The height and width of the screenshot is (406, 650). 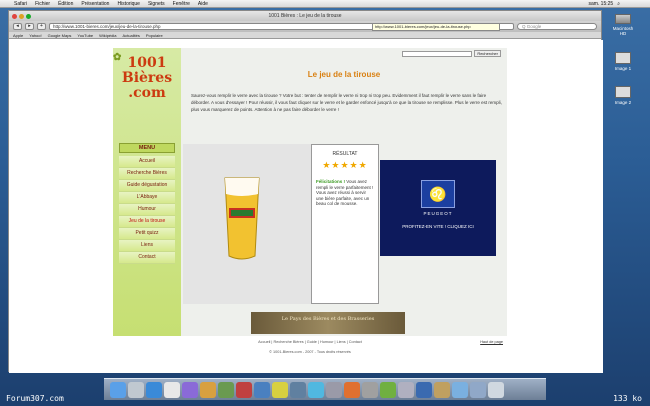 I want to click on watermark-left: Forum307.com, so click(x=35, y=398).